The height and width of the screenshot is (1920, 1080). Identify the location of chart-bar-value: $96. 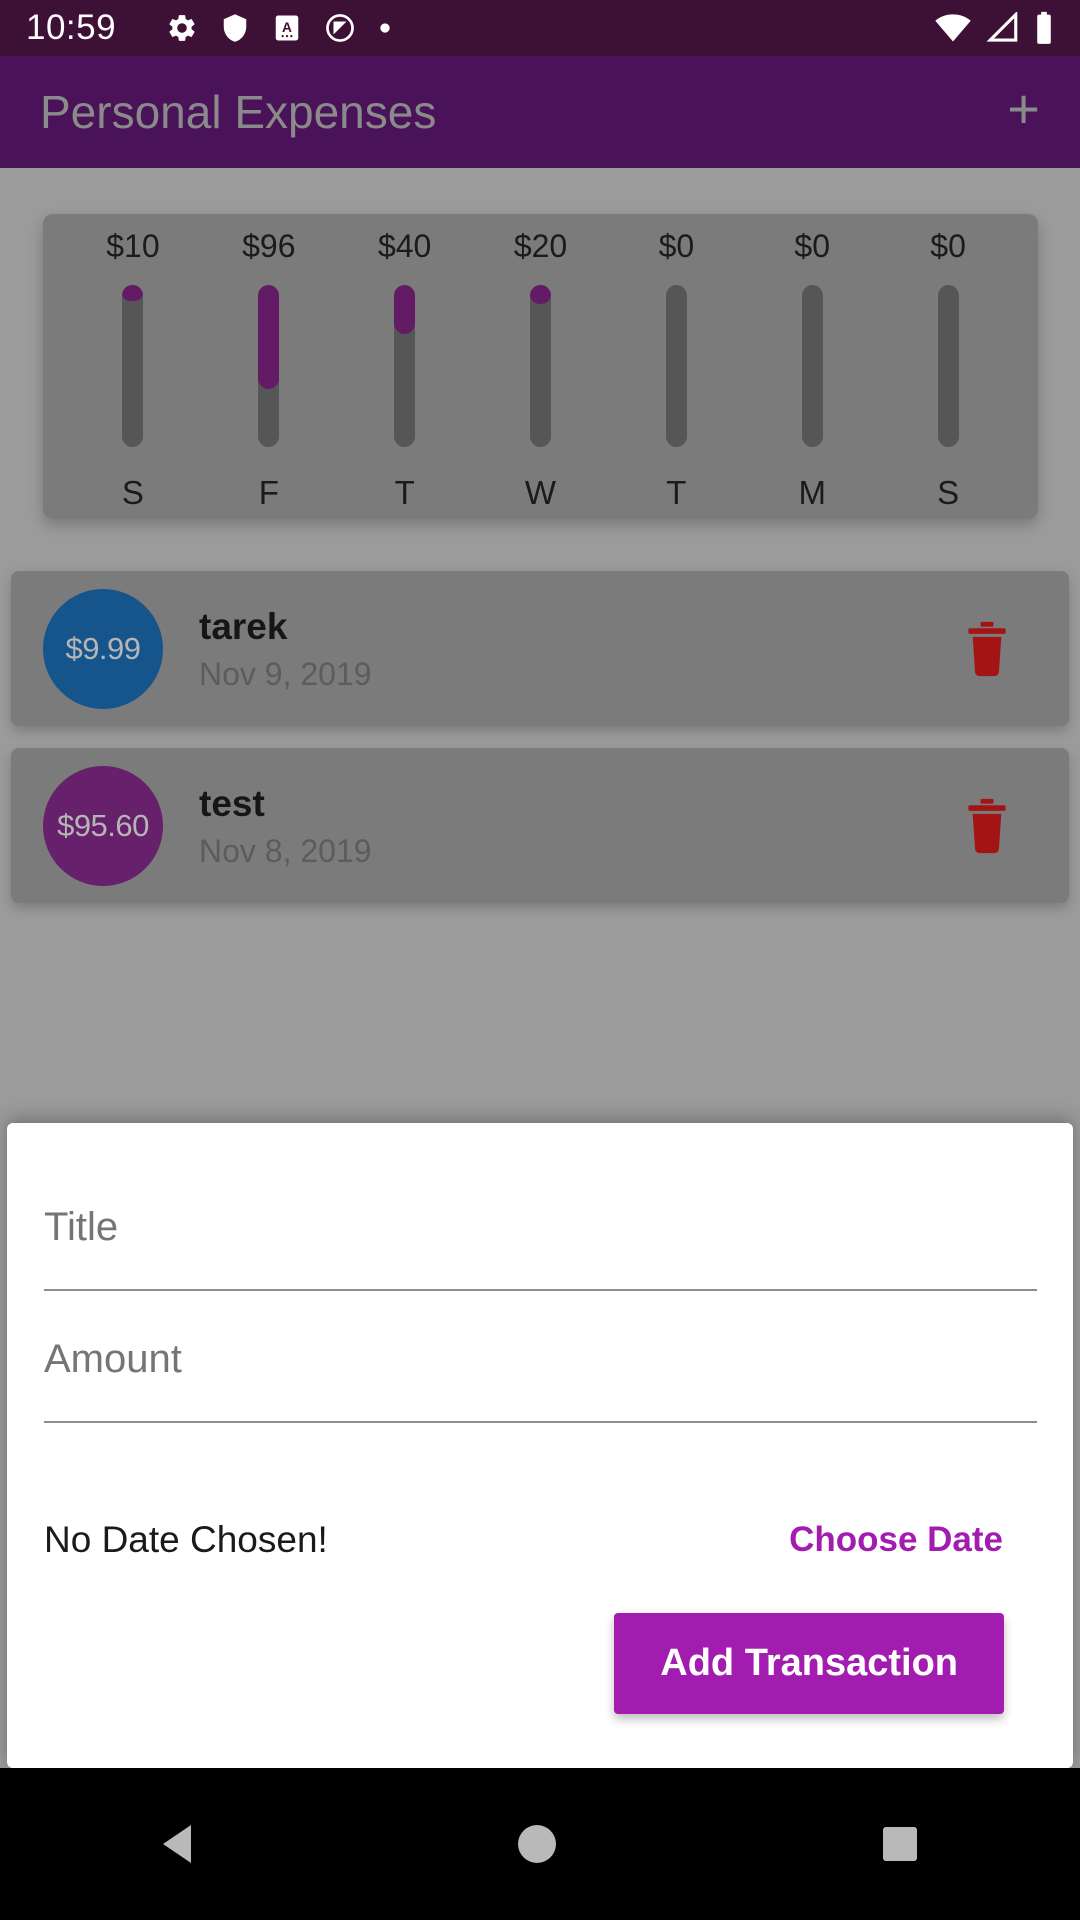
(269, 246).